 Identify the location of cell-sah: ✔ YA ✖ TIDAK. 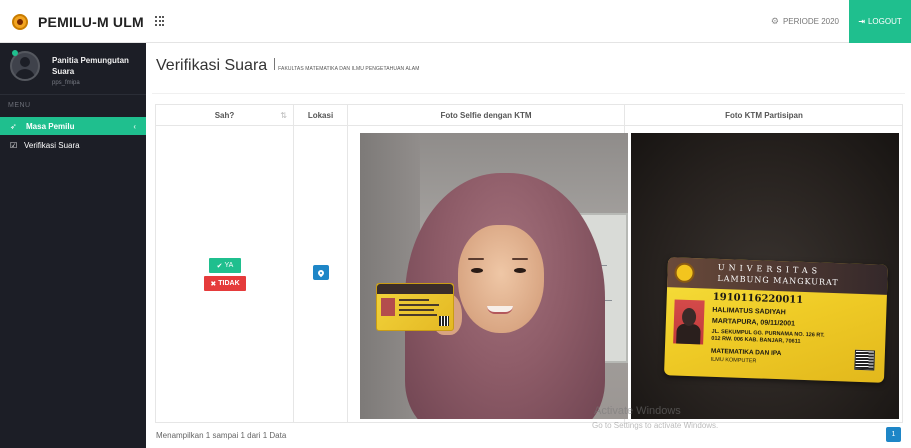
(225, 274).